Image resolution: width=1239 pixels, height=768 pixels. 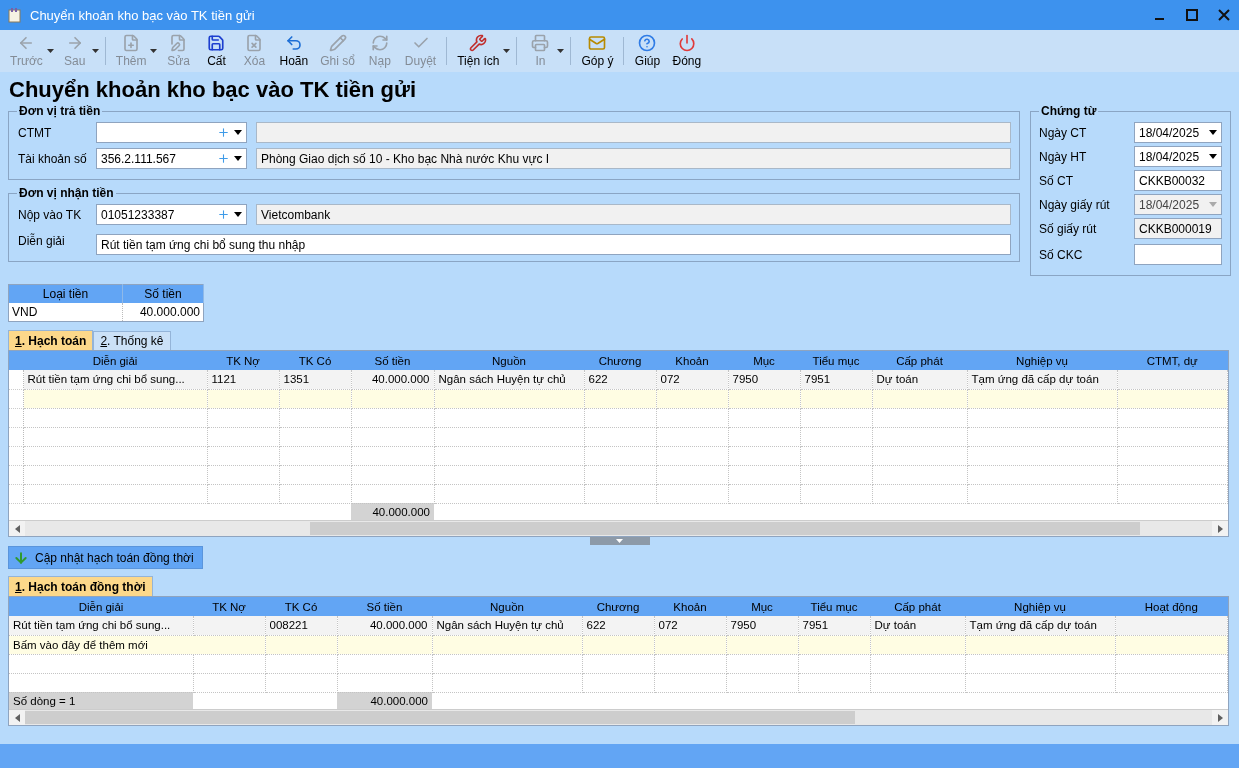 I want to click on help-icon, so click(x=647, y=43).